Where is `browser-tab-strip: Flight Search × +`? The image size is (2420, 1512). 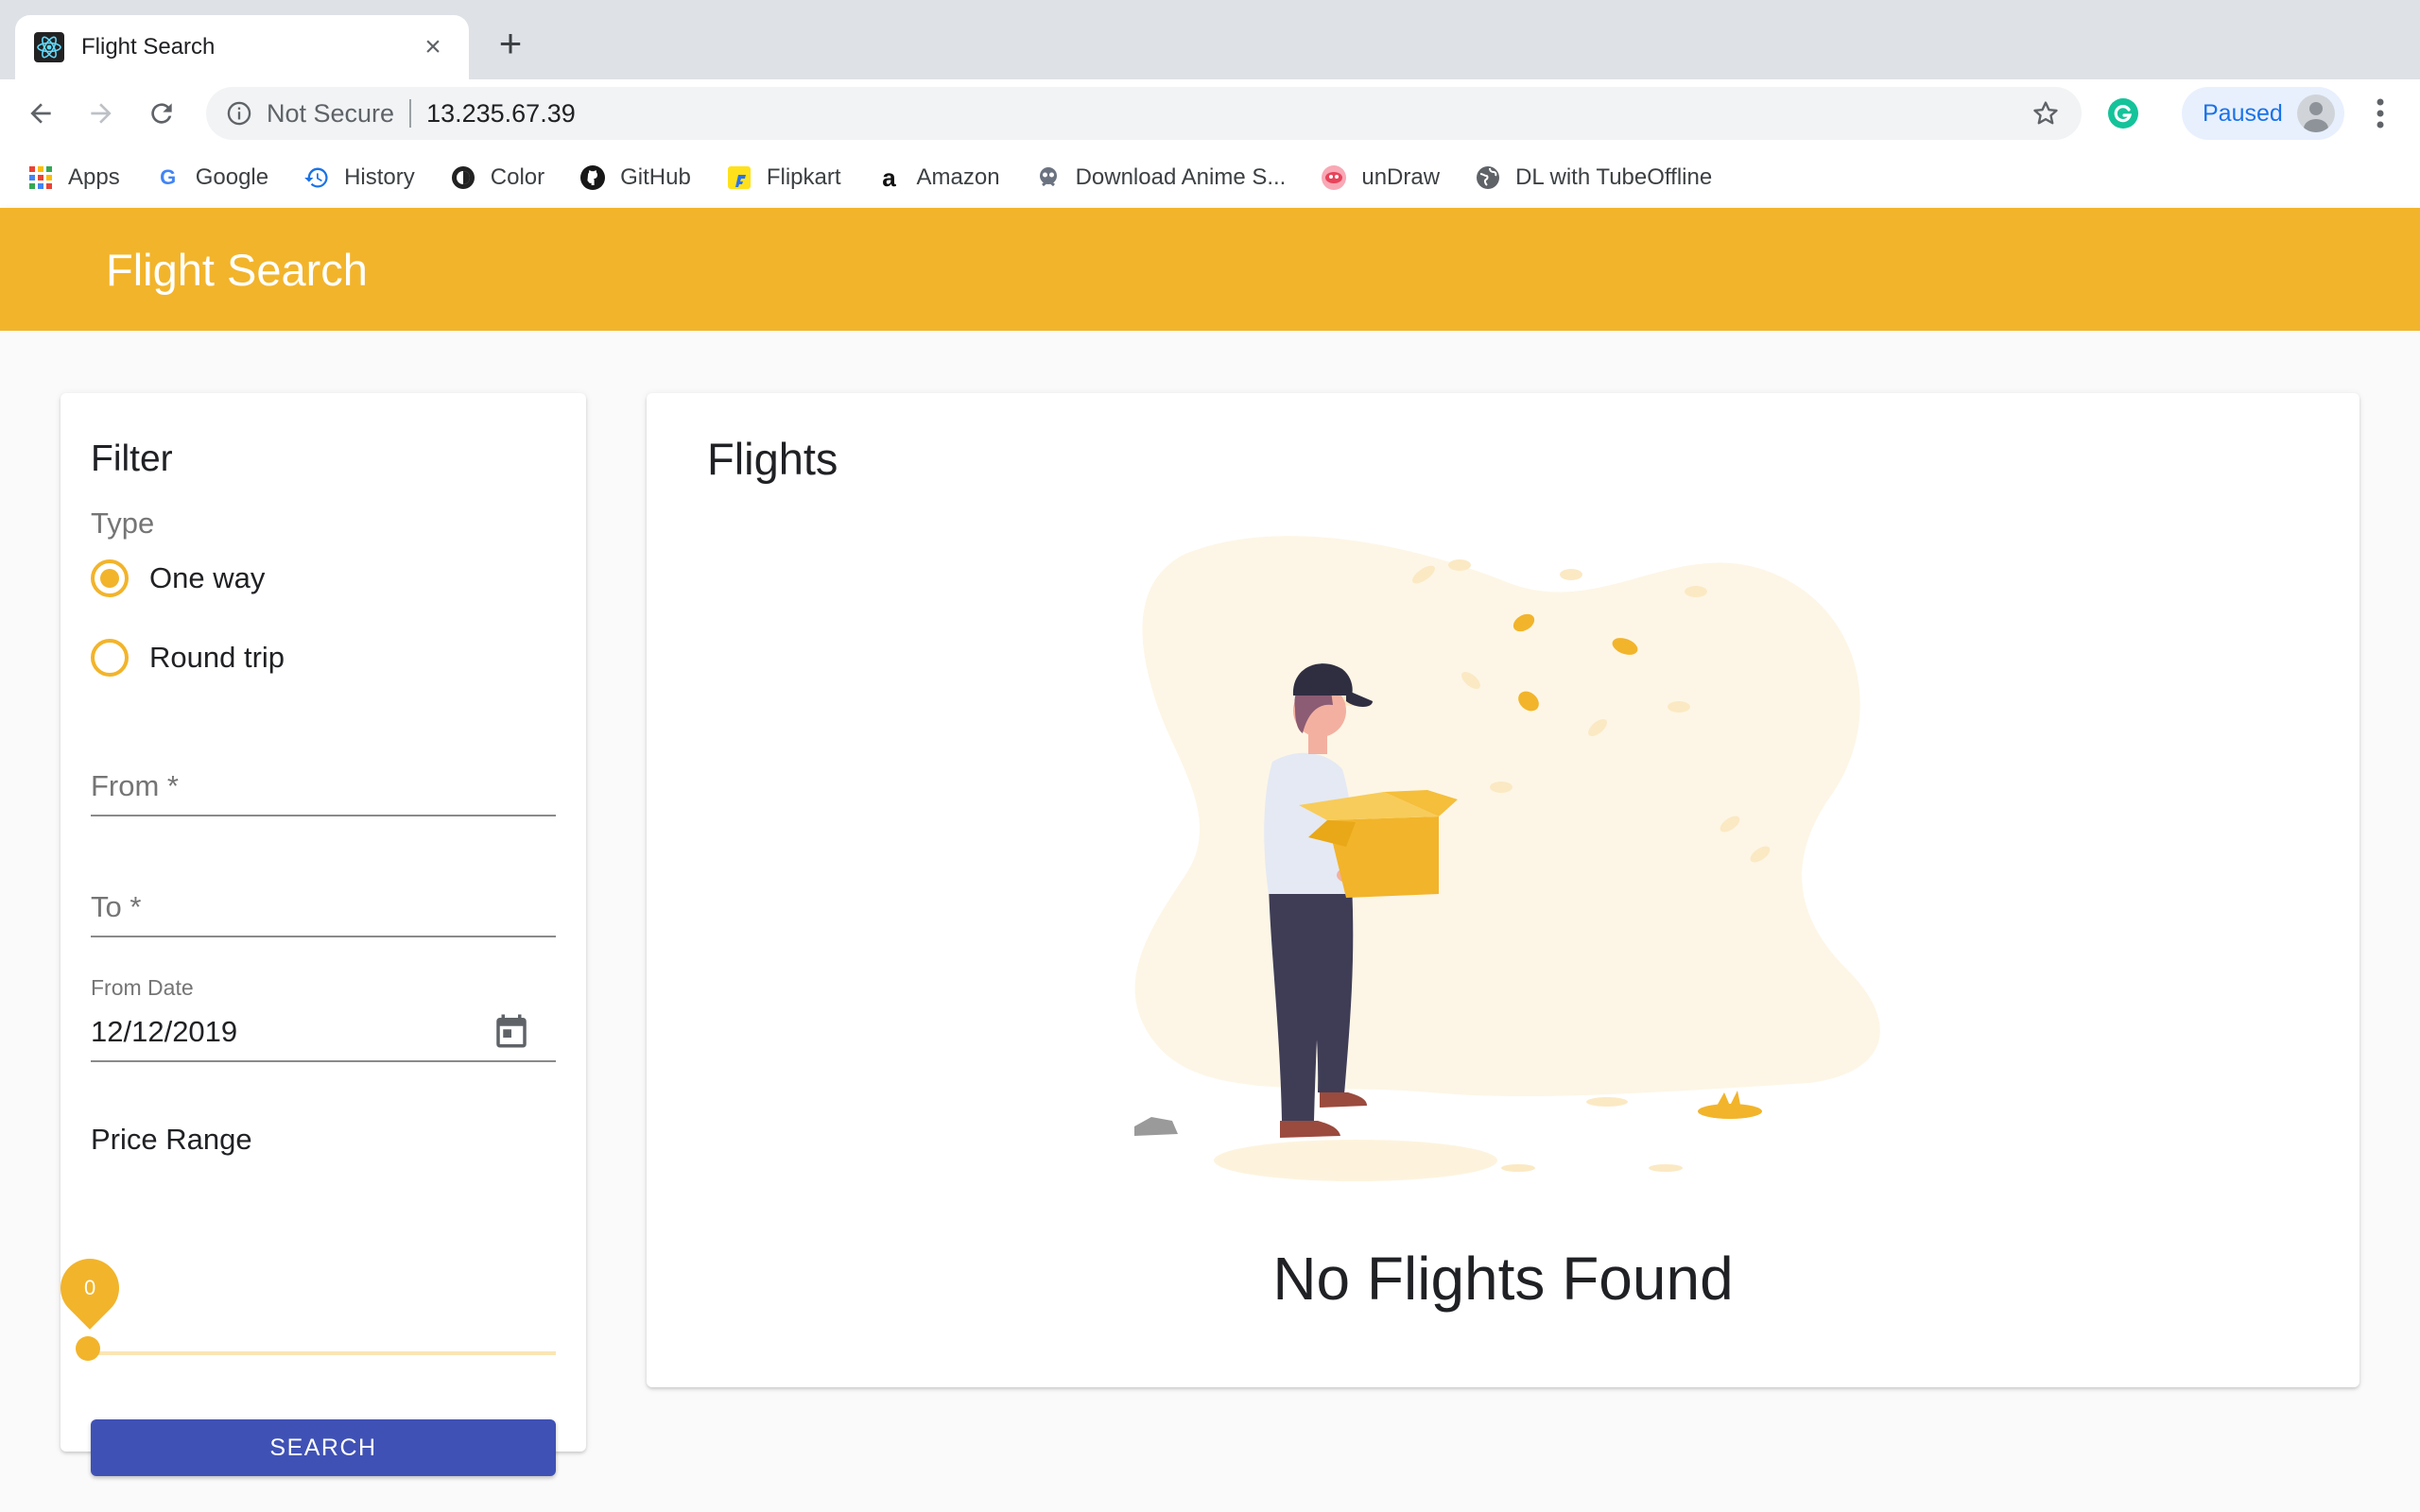 browser-tab-strip: Flight Search × + is located at coordinates (1210, 39).